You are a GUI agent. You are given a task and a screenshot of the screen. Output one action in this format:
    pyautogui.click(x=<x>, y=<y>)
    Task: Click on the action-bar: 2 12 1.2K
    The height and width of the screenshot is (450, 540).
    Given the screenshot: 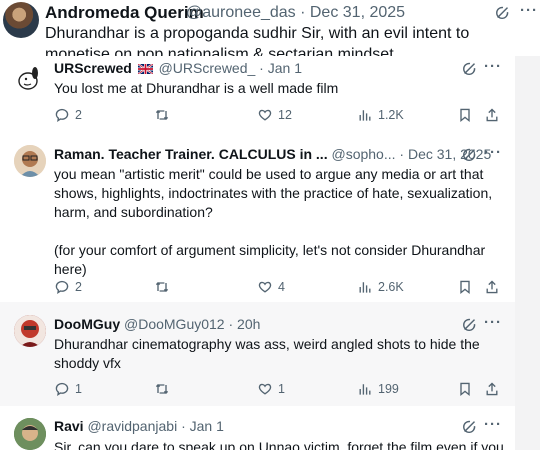 What is the action you would take?
    pyautogui.click(x=279, y=115)
    